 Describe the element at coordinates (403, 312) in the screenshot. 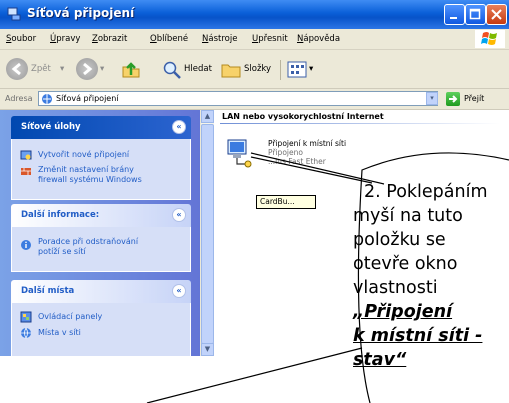

I see `callout-bold-line-1: „Připojení` at that location.